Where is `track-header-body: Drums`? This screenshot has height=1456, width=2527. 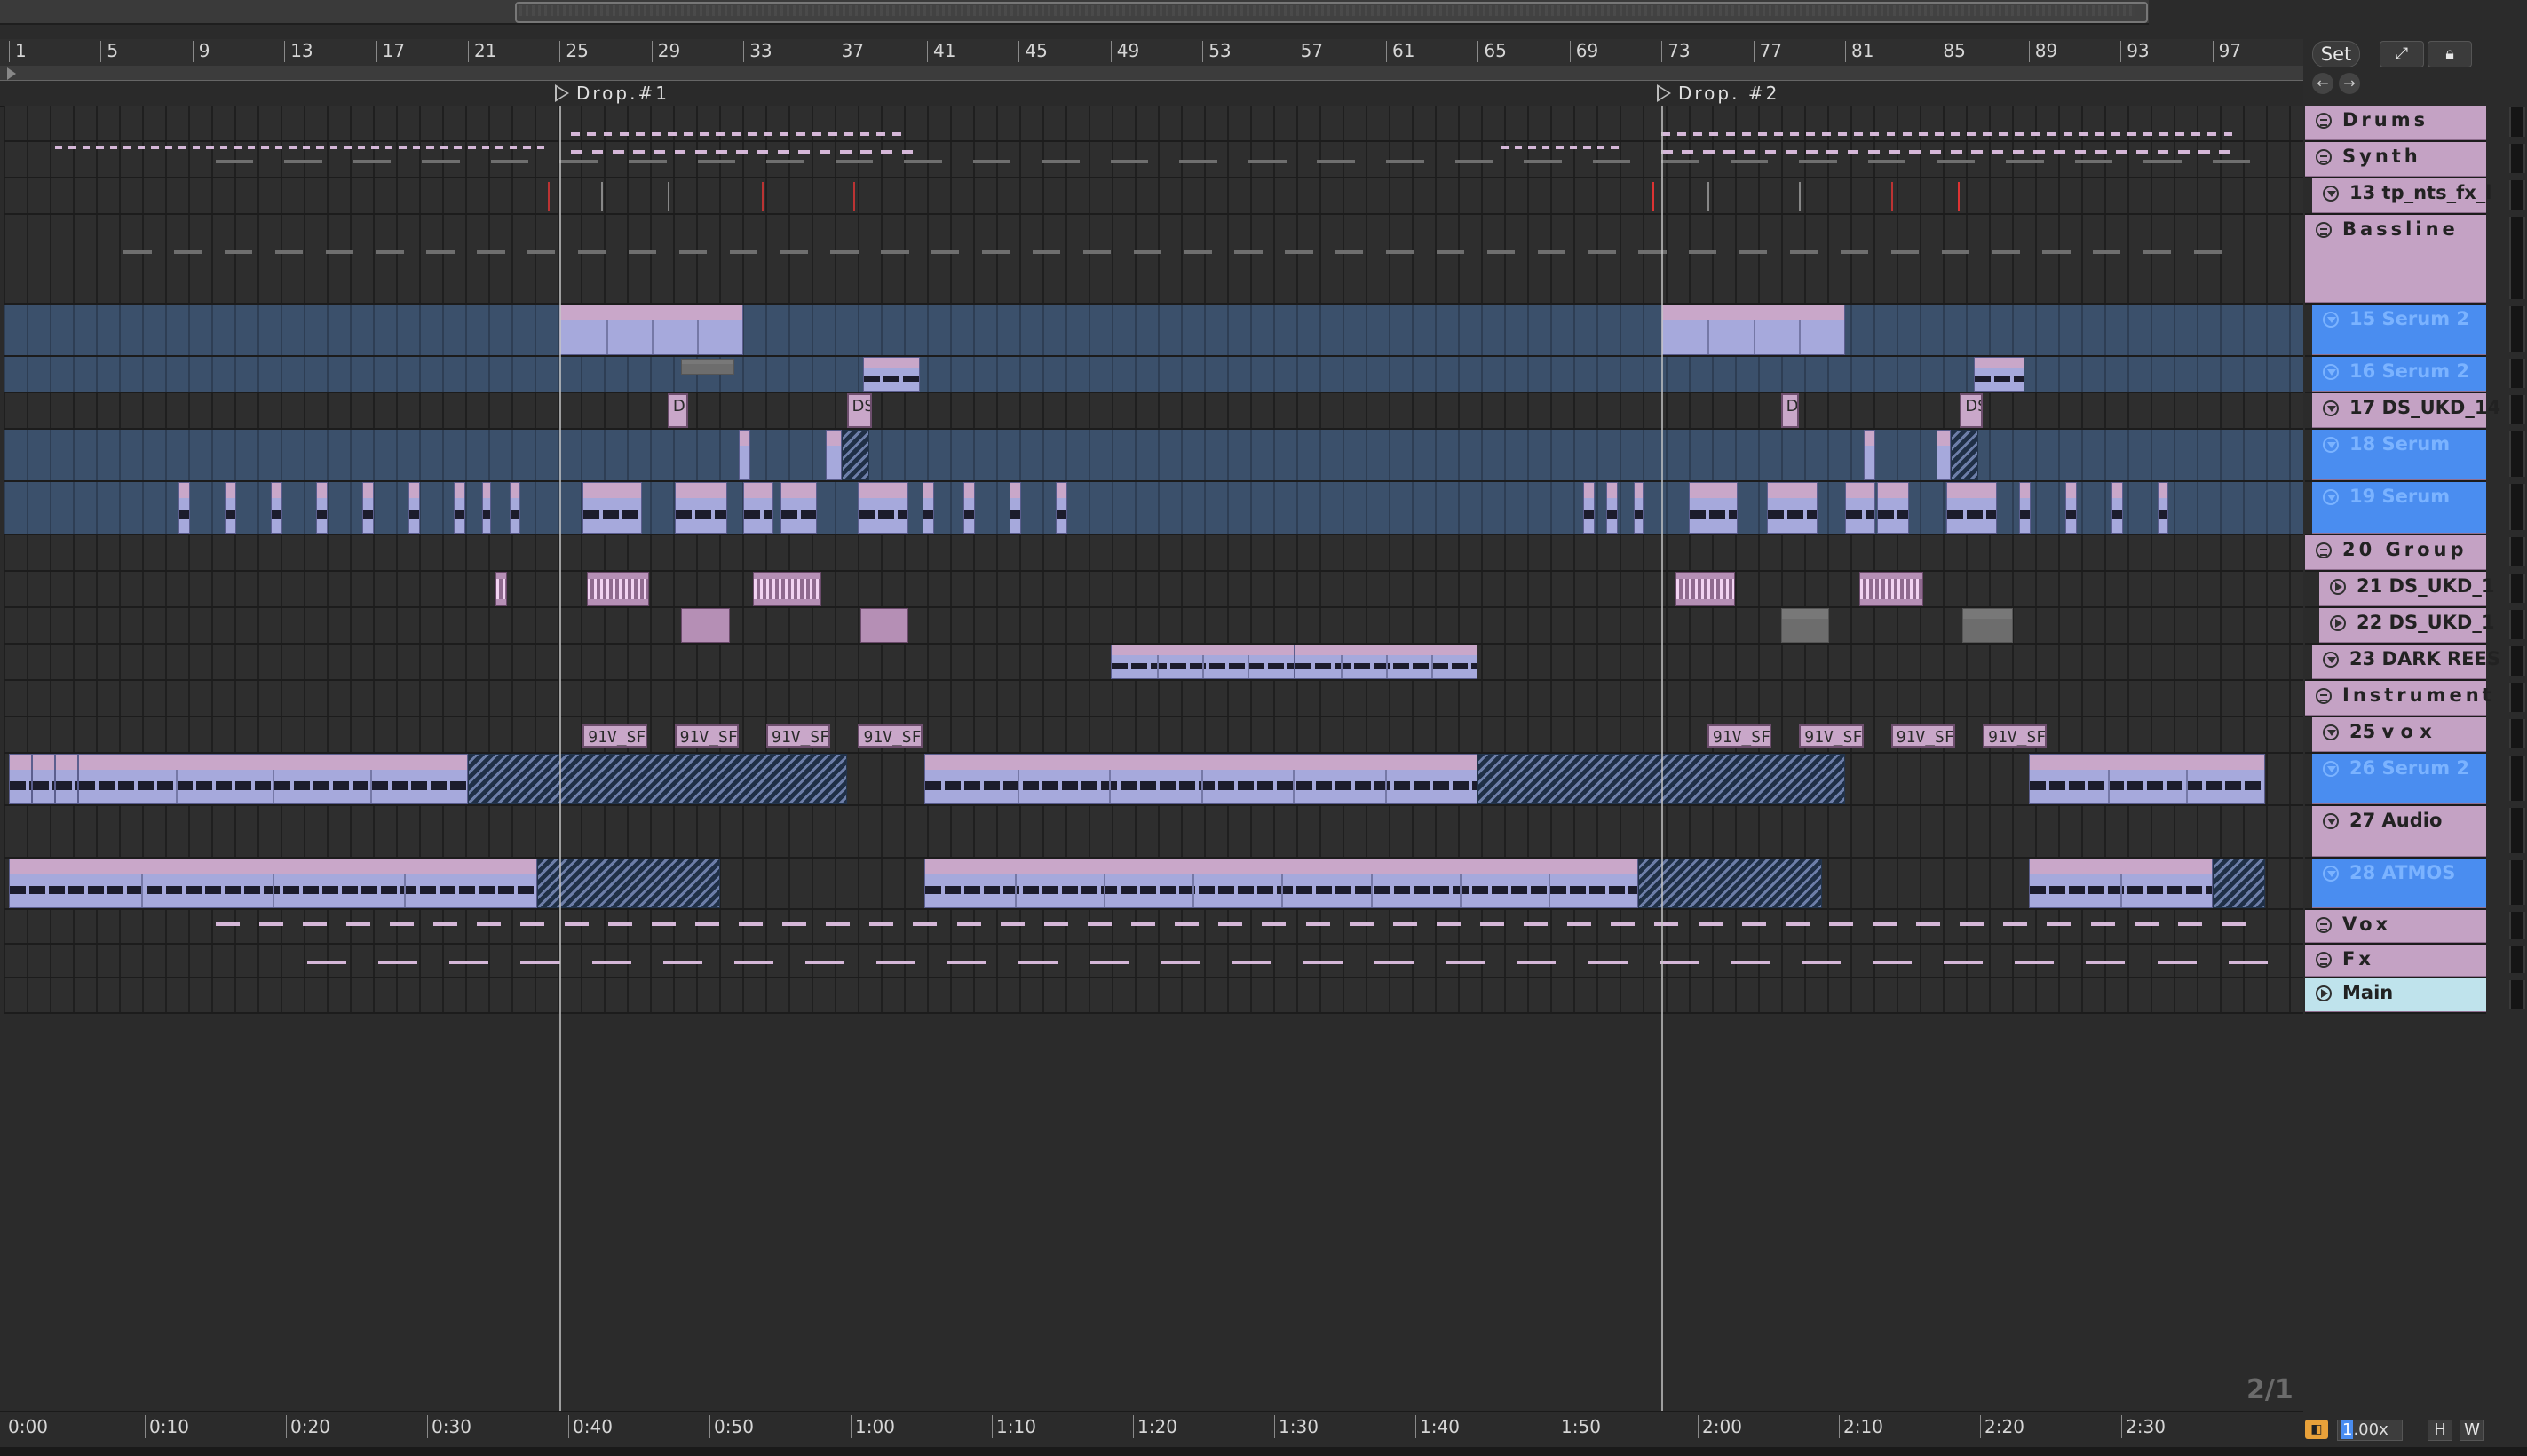 track-header-body: Drums is located at coordinates (2395, 123).